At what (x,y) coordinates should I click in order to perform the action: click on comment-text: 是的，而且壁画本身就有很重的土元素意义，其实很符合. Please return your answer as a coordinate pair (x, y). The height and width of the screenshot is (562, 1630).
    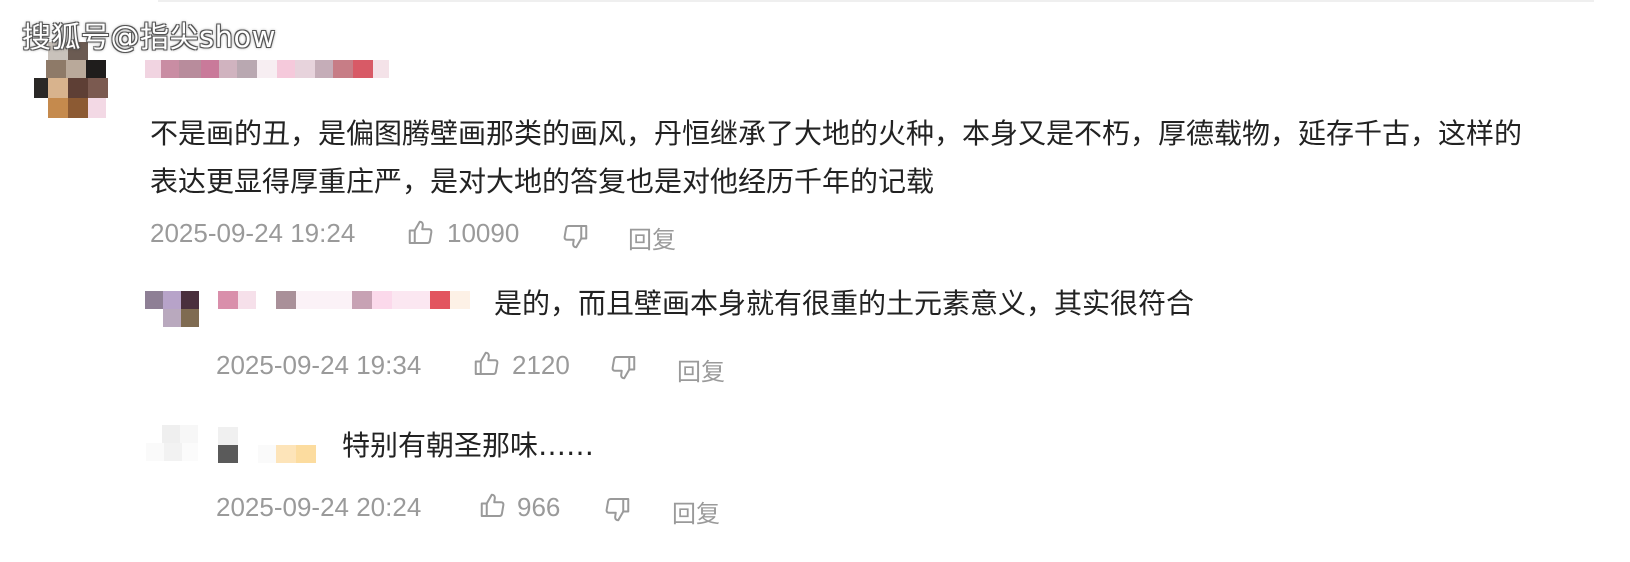
    Looking at the image, I should click on (844, 303).